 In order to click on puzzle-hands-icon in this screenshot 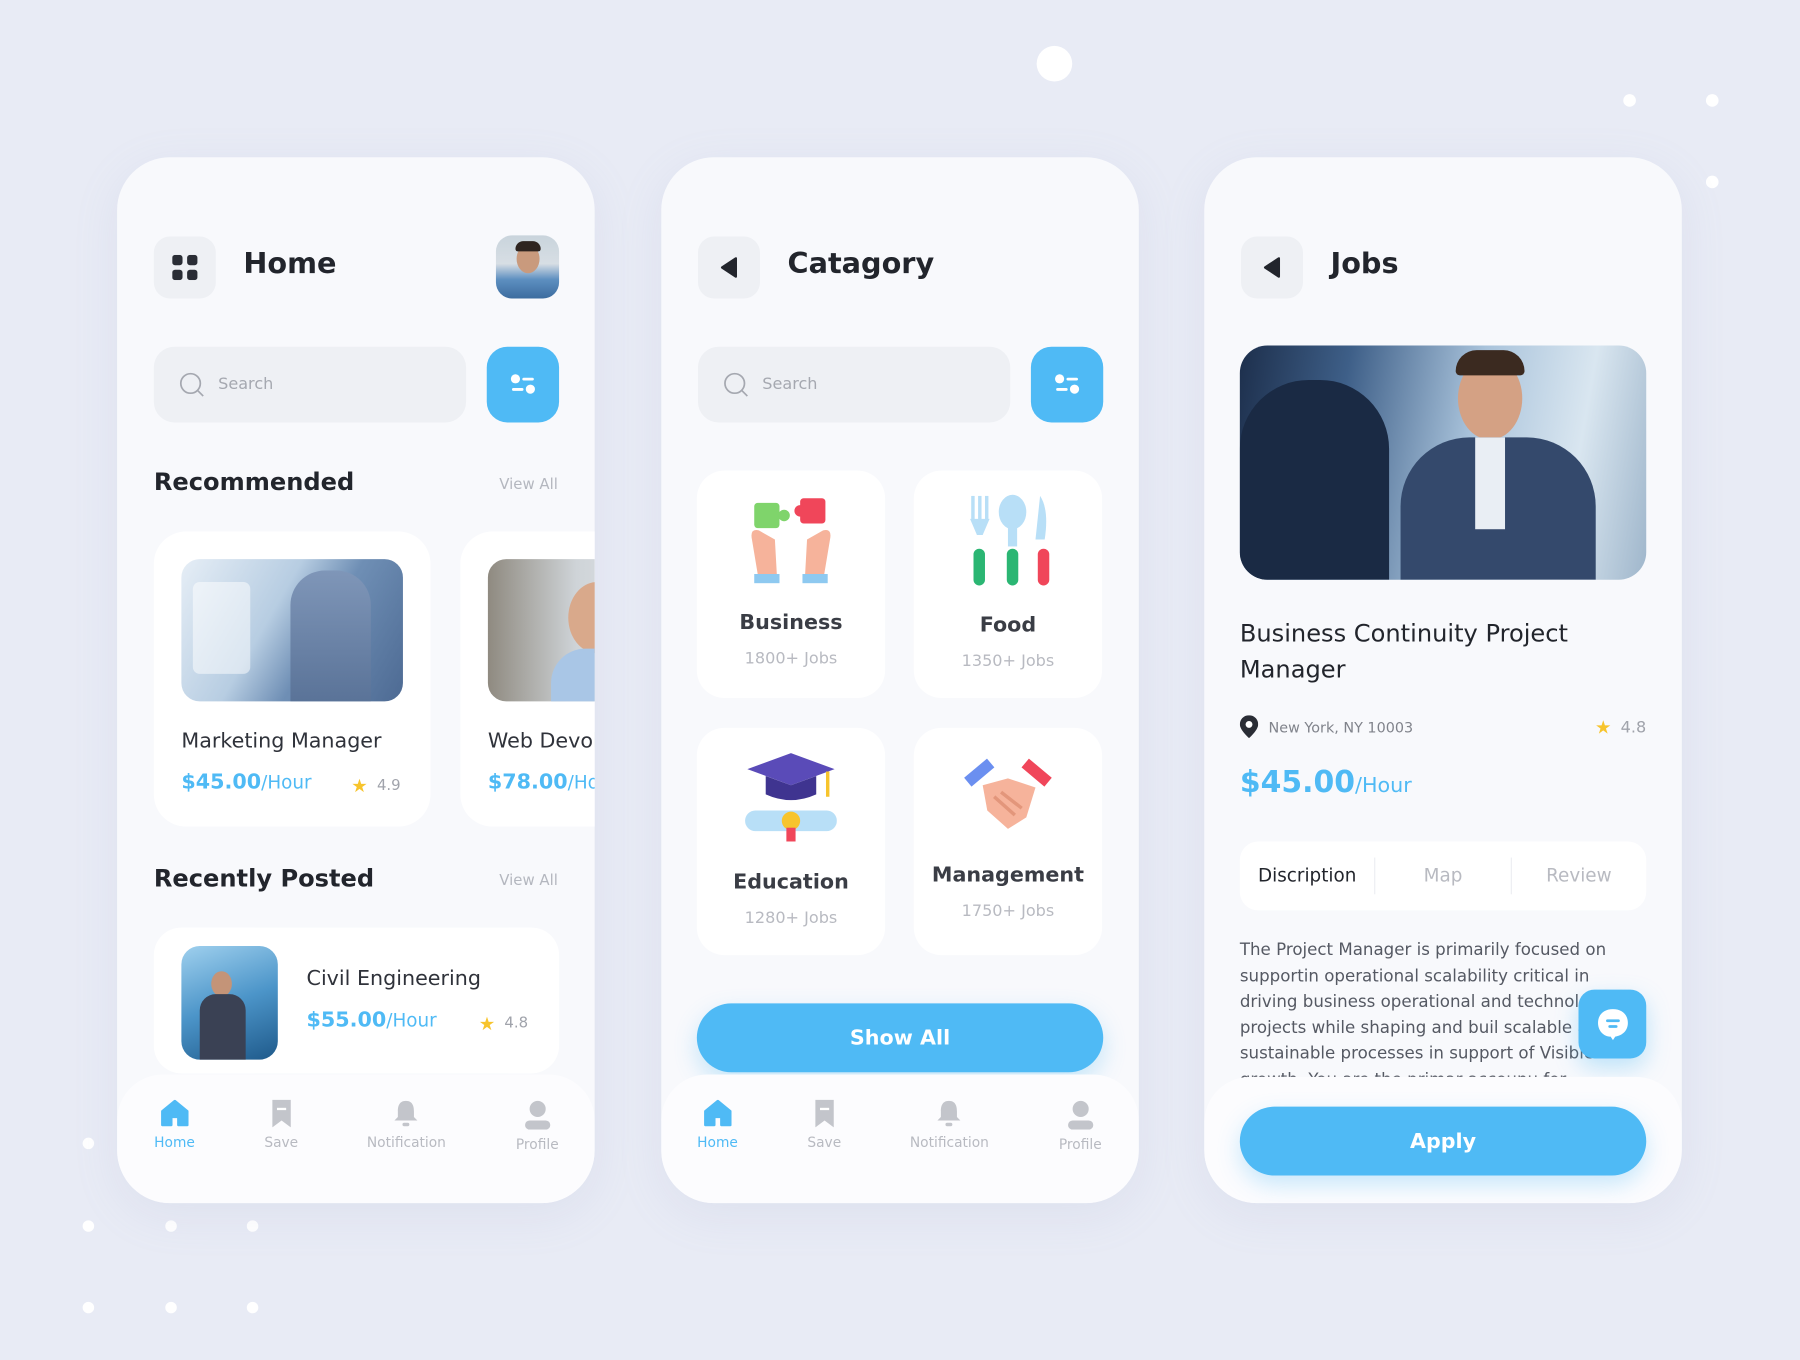, I will do `click(791, 541)`.